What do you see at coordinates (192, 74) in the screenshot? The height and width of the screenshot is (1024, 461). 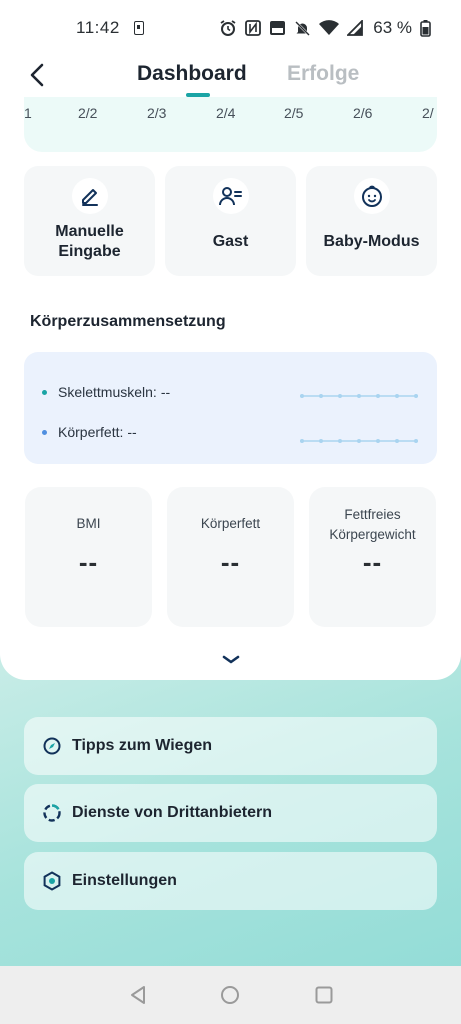 I see `tab-dashboard: Dashboard` at bounding box center [192, 74].